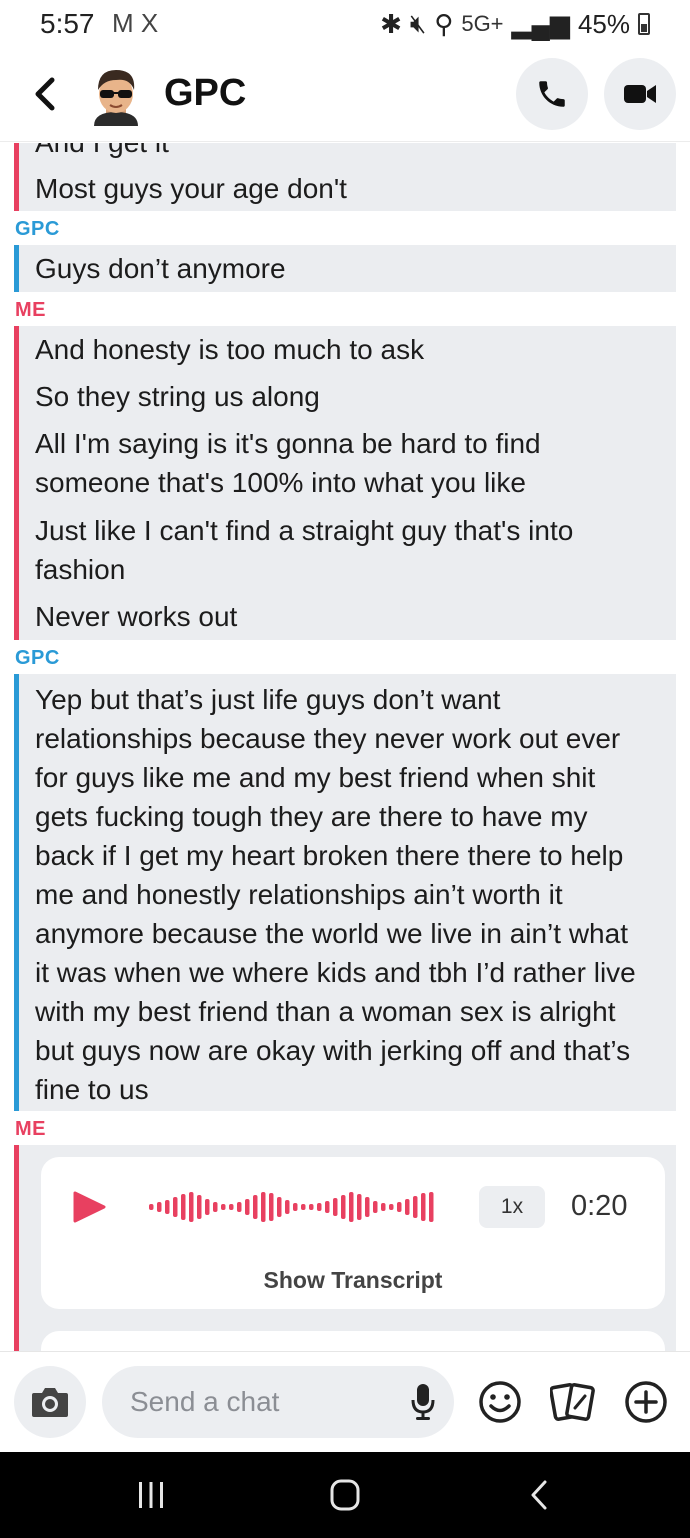 This screenshot has width=690, height=1538. I want to click on video-camera-icon, so click(640, 94).